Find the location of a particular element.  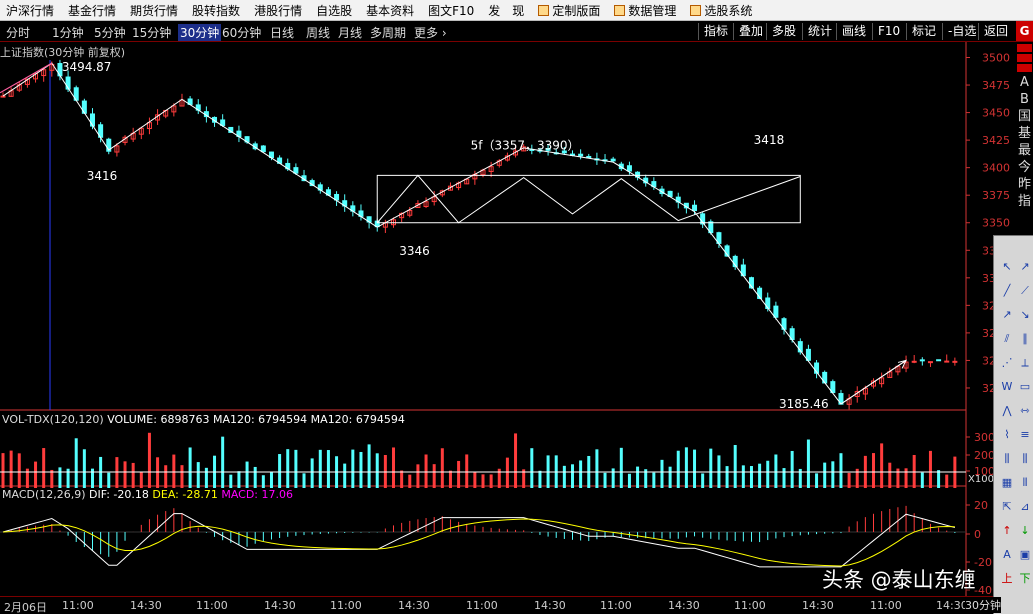

line-icon: ╱ is located at coordinates (1007, 291).